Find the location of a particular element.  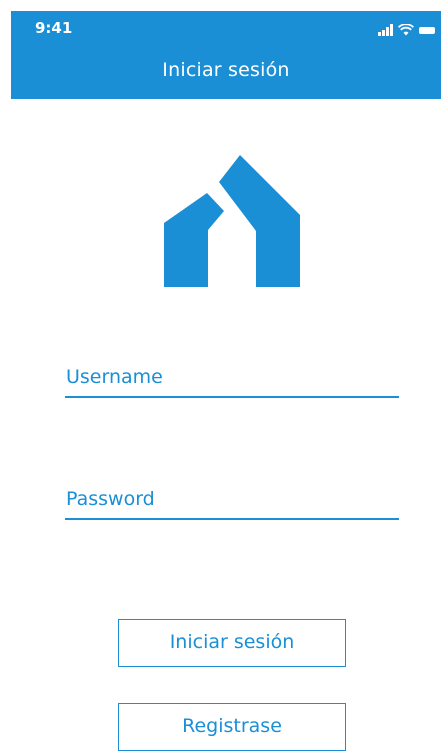

username-label: Username is located at coordinates (114, 377).